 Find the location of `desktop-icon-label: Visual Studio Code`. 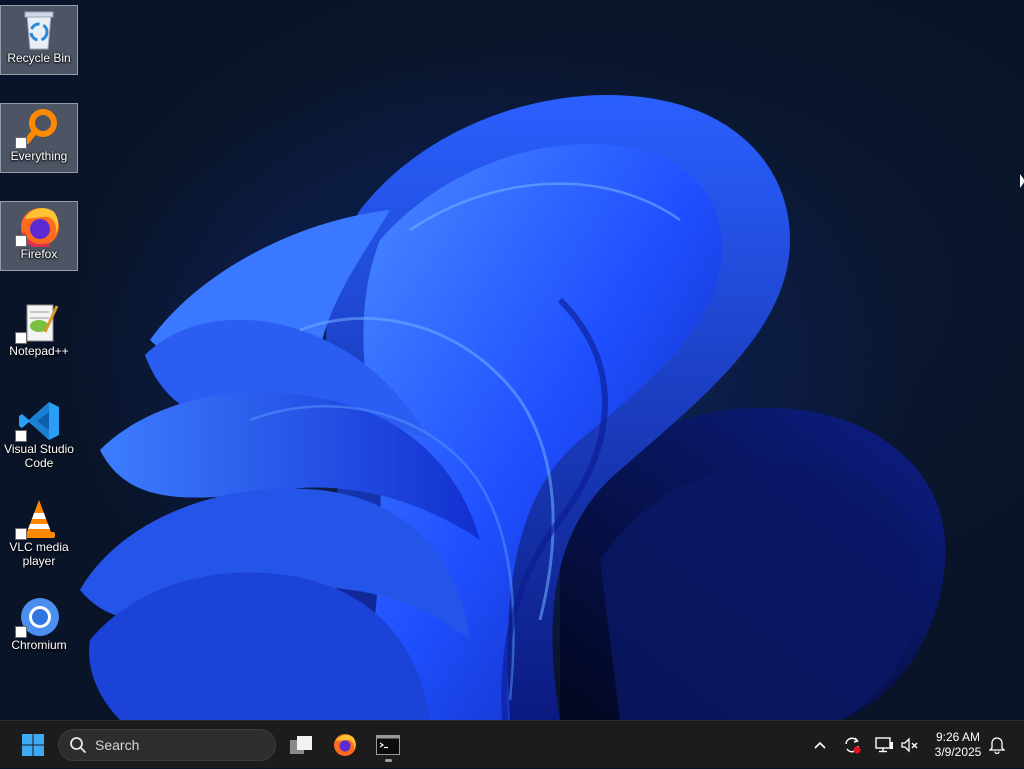

desktop-icon-label: Visual Studio Code is located at coordinates (39, 456).